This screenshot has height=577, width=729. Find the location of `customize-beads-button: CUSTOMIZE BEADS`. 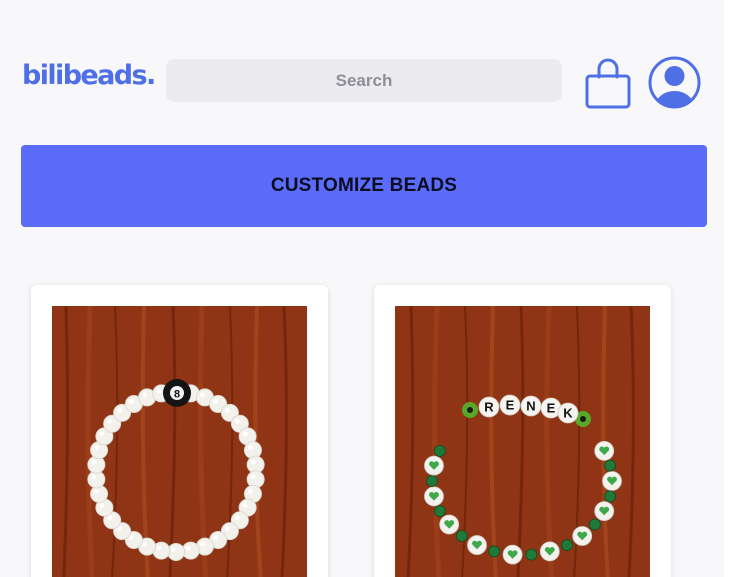

customize-beads-button: CUSTOMIZE BEADS is located at coordinates (364, 186).